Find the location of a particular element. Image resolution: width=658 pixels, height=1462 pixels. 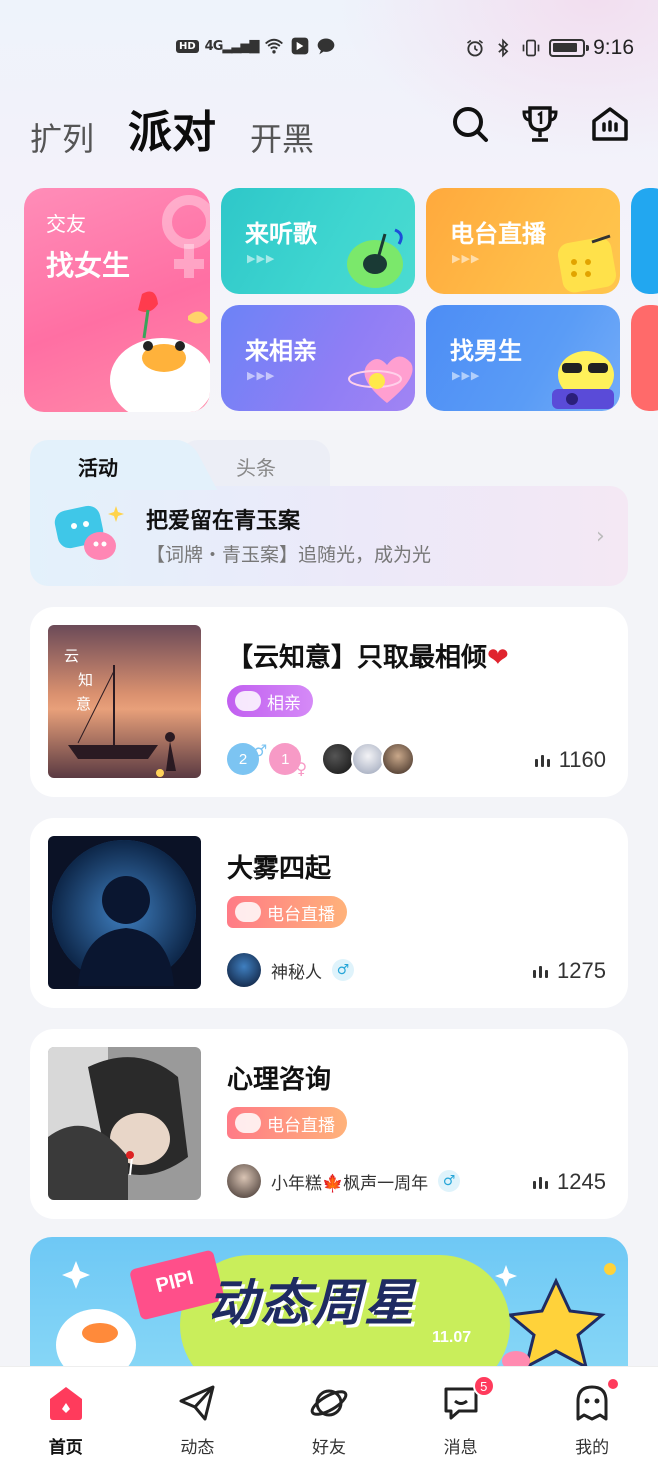

bottom-nav: 首页 动态 好友 5 消息 我的 is located at coordinates (329, 1414).